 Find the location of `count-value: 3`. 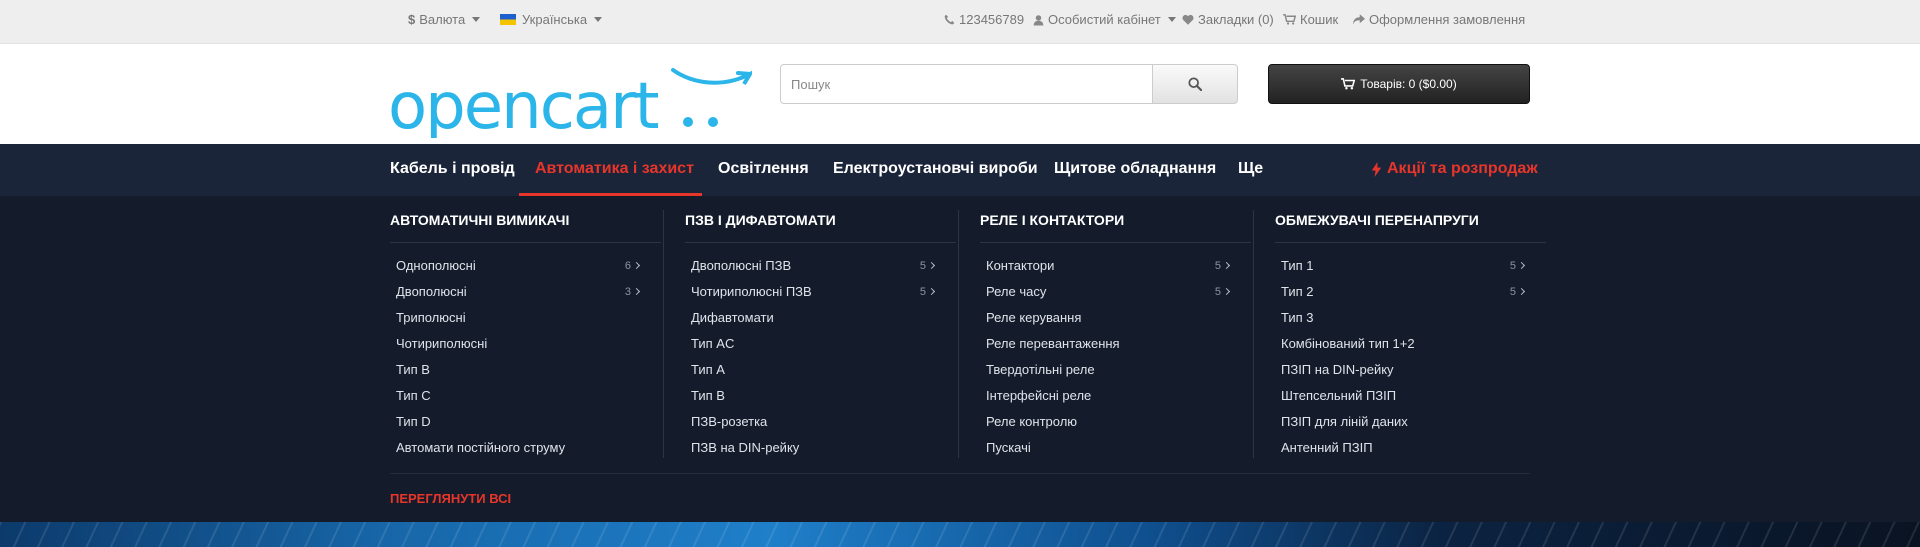

count-value: 3 is located at coordinates (627, 291).